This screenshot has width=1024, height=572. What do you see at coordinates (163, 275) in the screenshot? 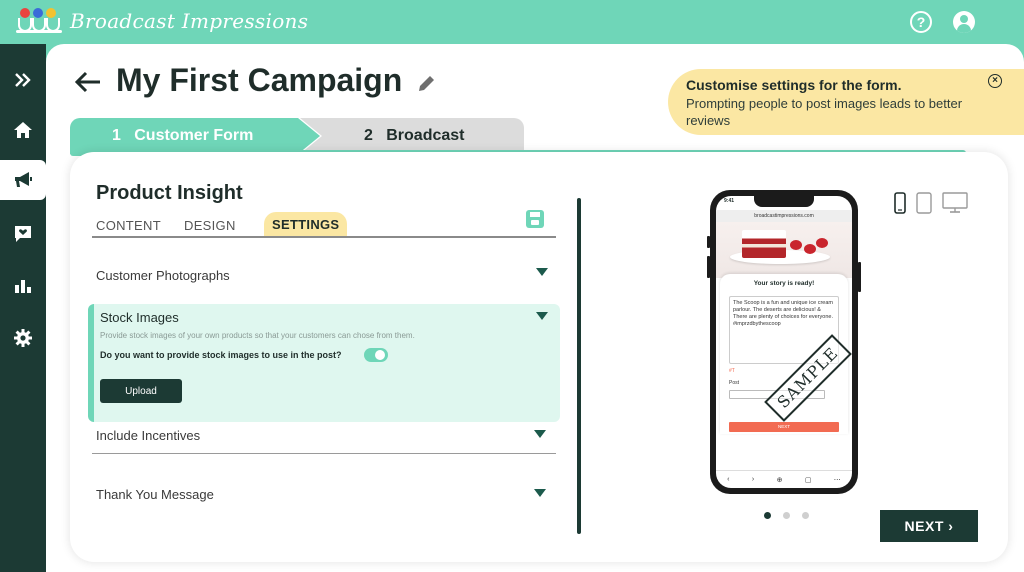
I see `accordion-label: Customer Photographs` at bounding box center [163, 275].